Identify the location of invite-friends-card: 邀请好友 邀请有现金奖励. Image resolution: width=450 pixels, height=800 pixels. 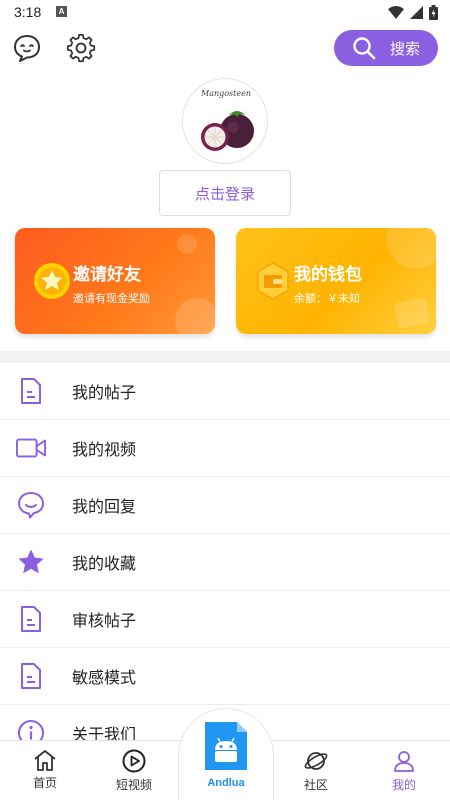
(115, 281).